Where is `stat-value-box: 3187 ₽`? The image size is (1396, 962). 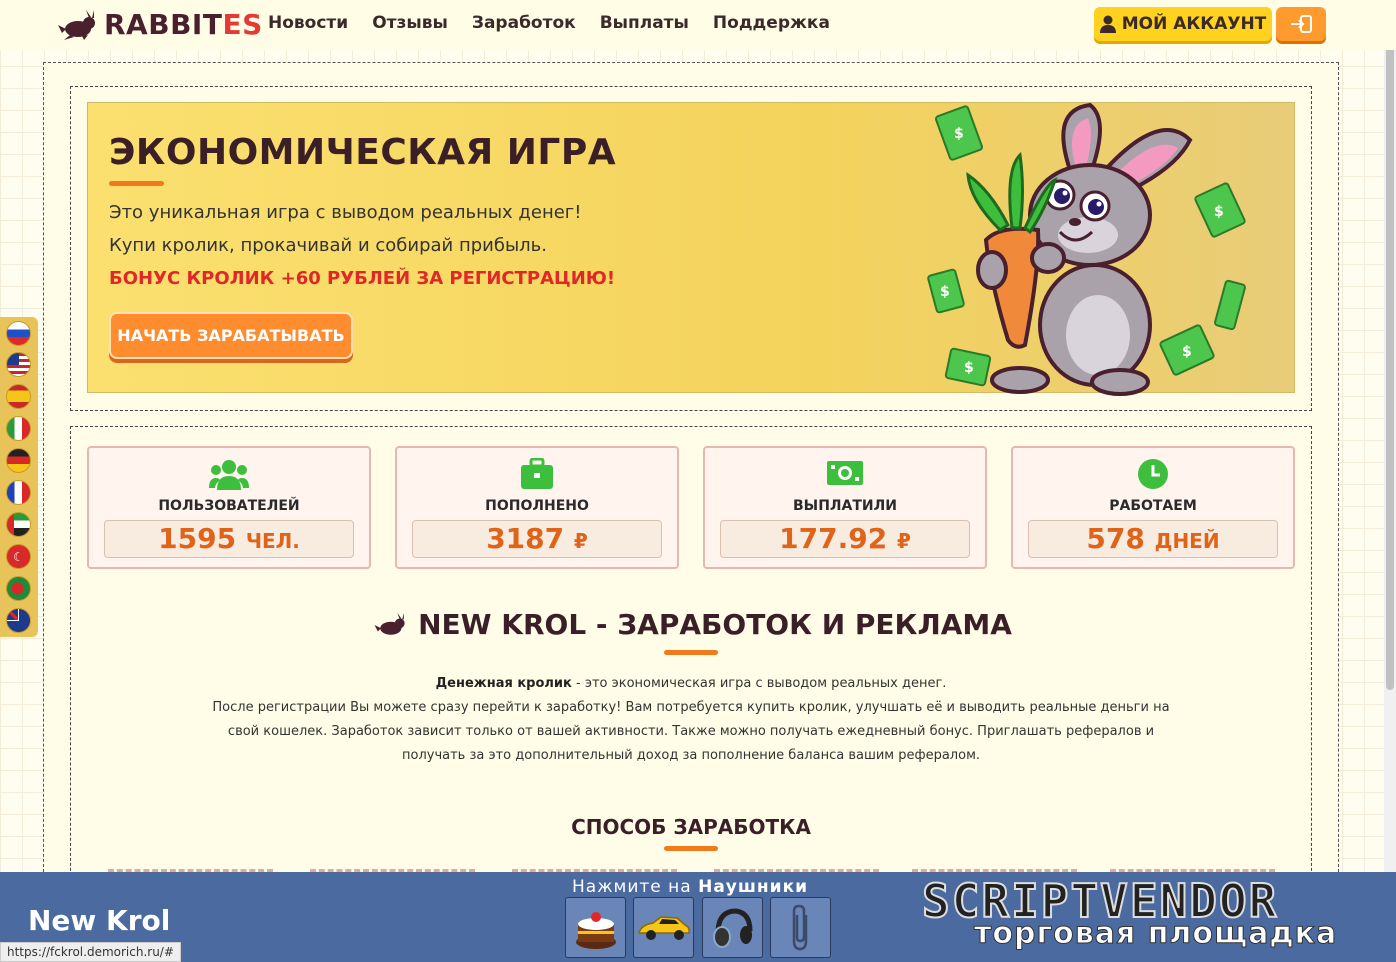 stat-value-box: 3187 ₽ is located at coordinates (537, 539).